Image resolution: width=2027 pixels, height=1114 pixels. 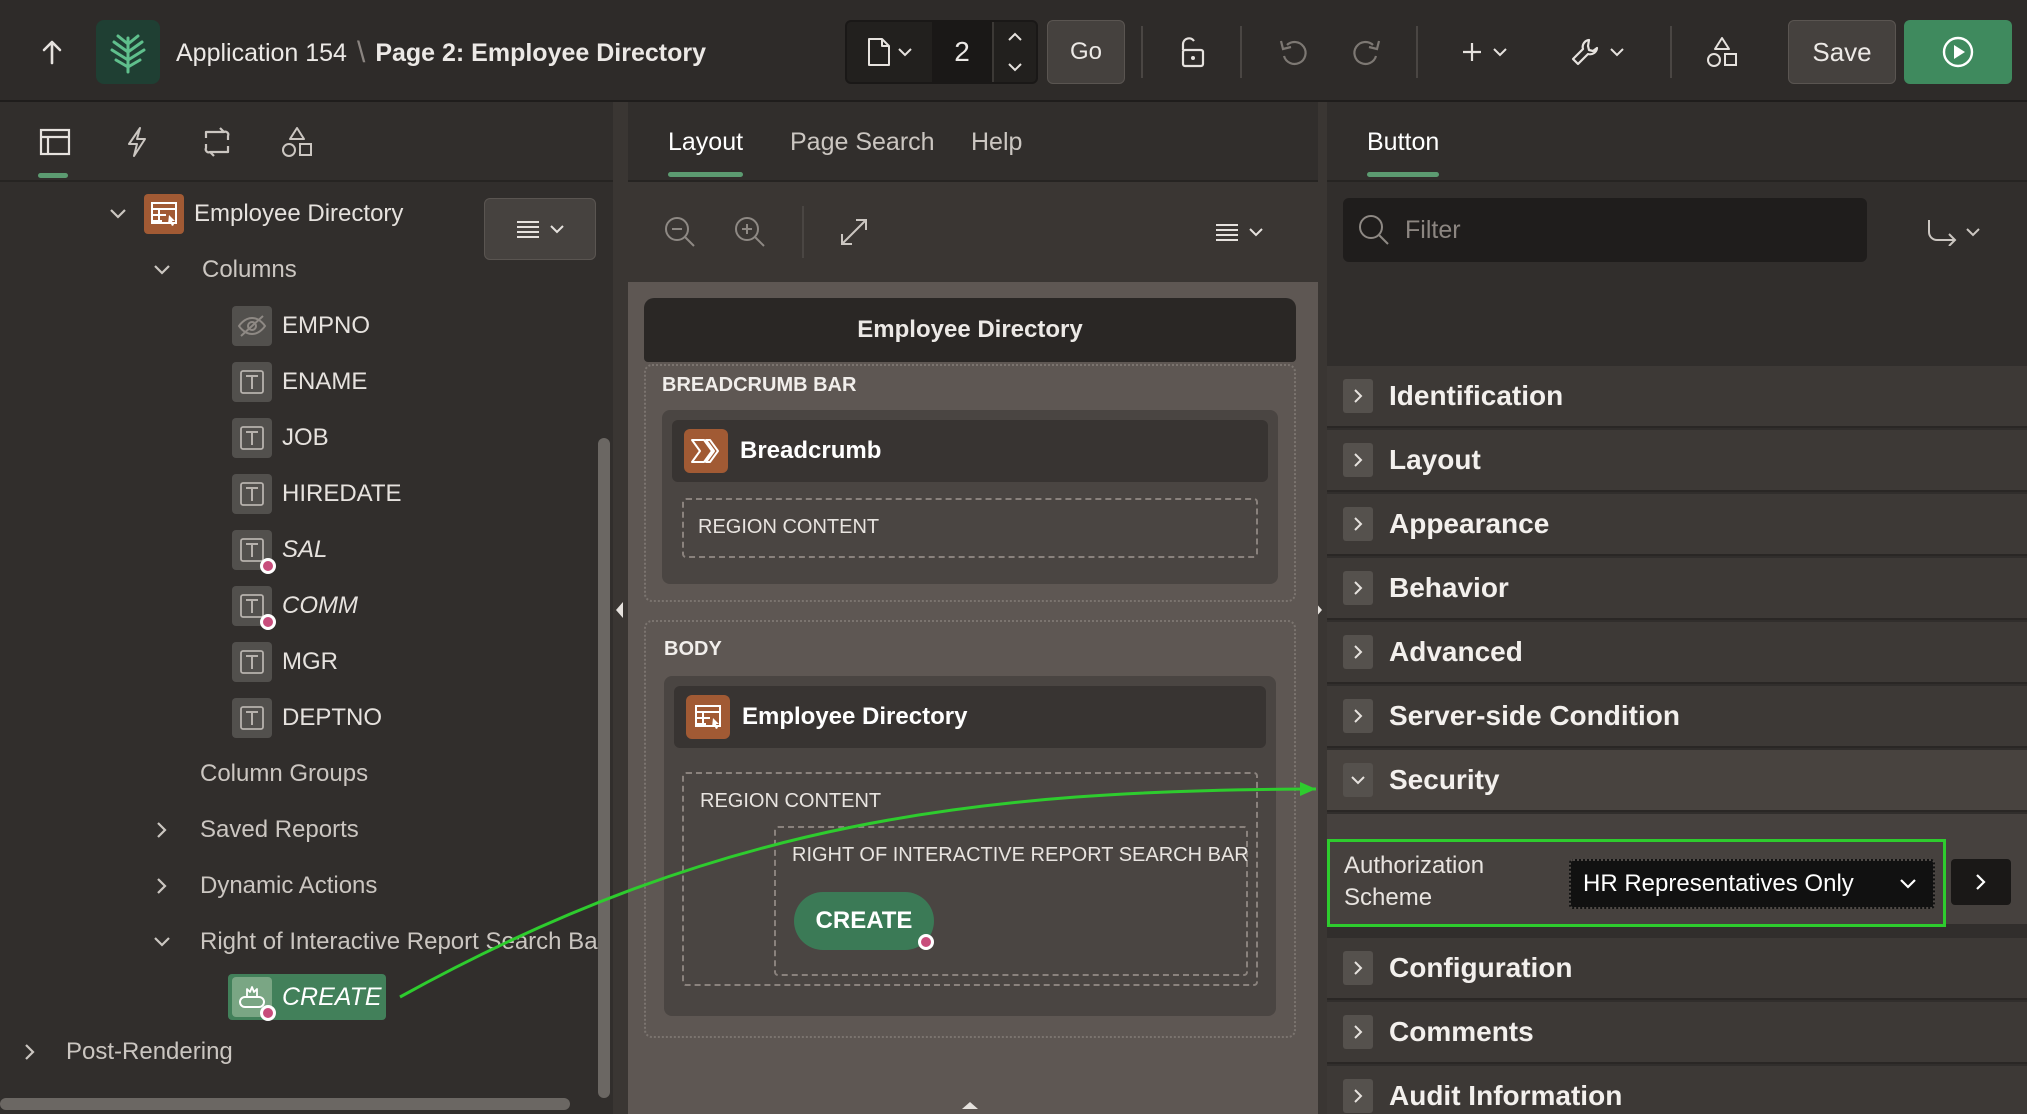 I want to click on authorization-badge, so click(x=926, y=942).